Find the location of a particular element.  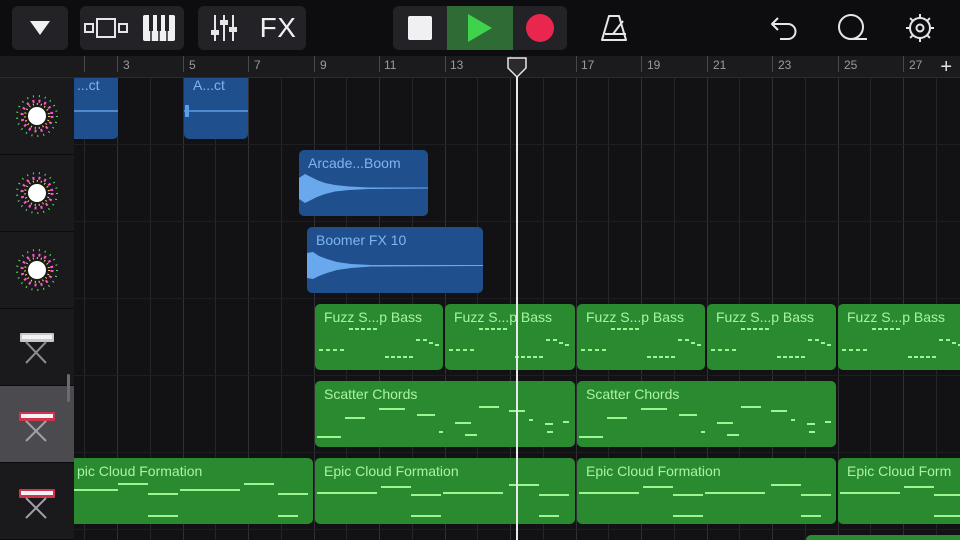

ruler-bar-number: 21 is located at coordinates (720, 65).